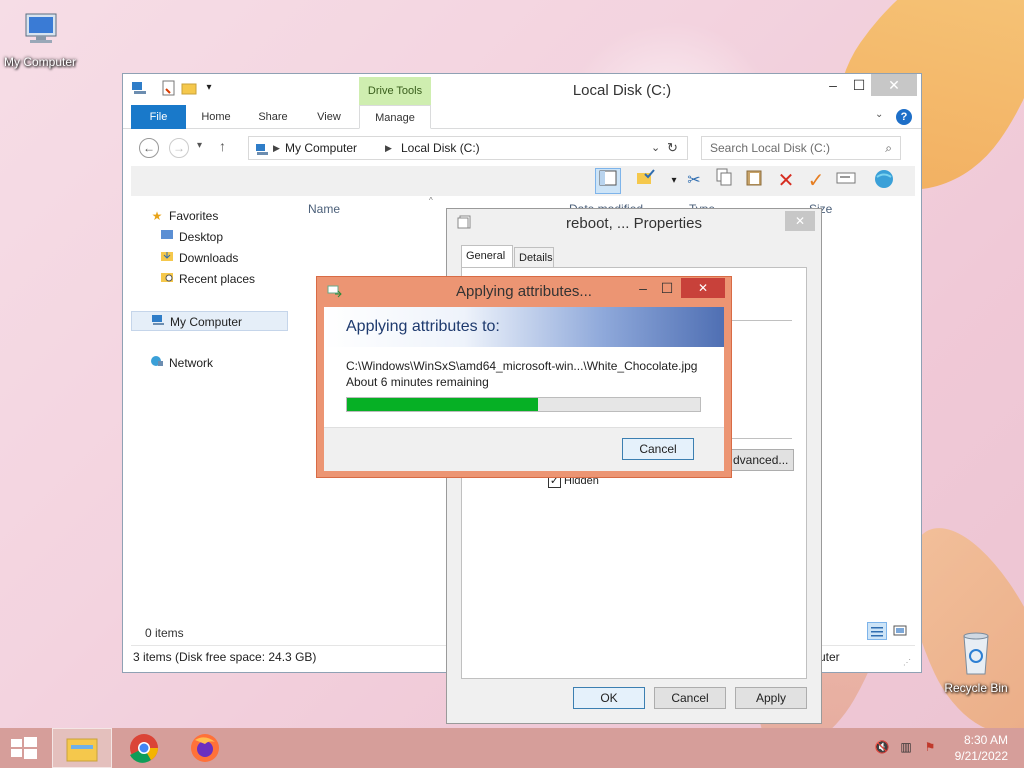 The height and width of the screenshot is (768, 1024). I want to click on star-icon: ★, so click(157, 216).